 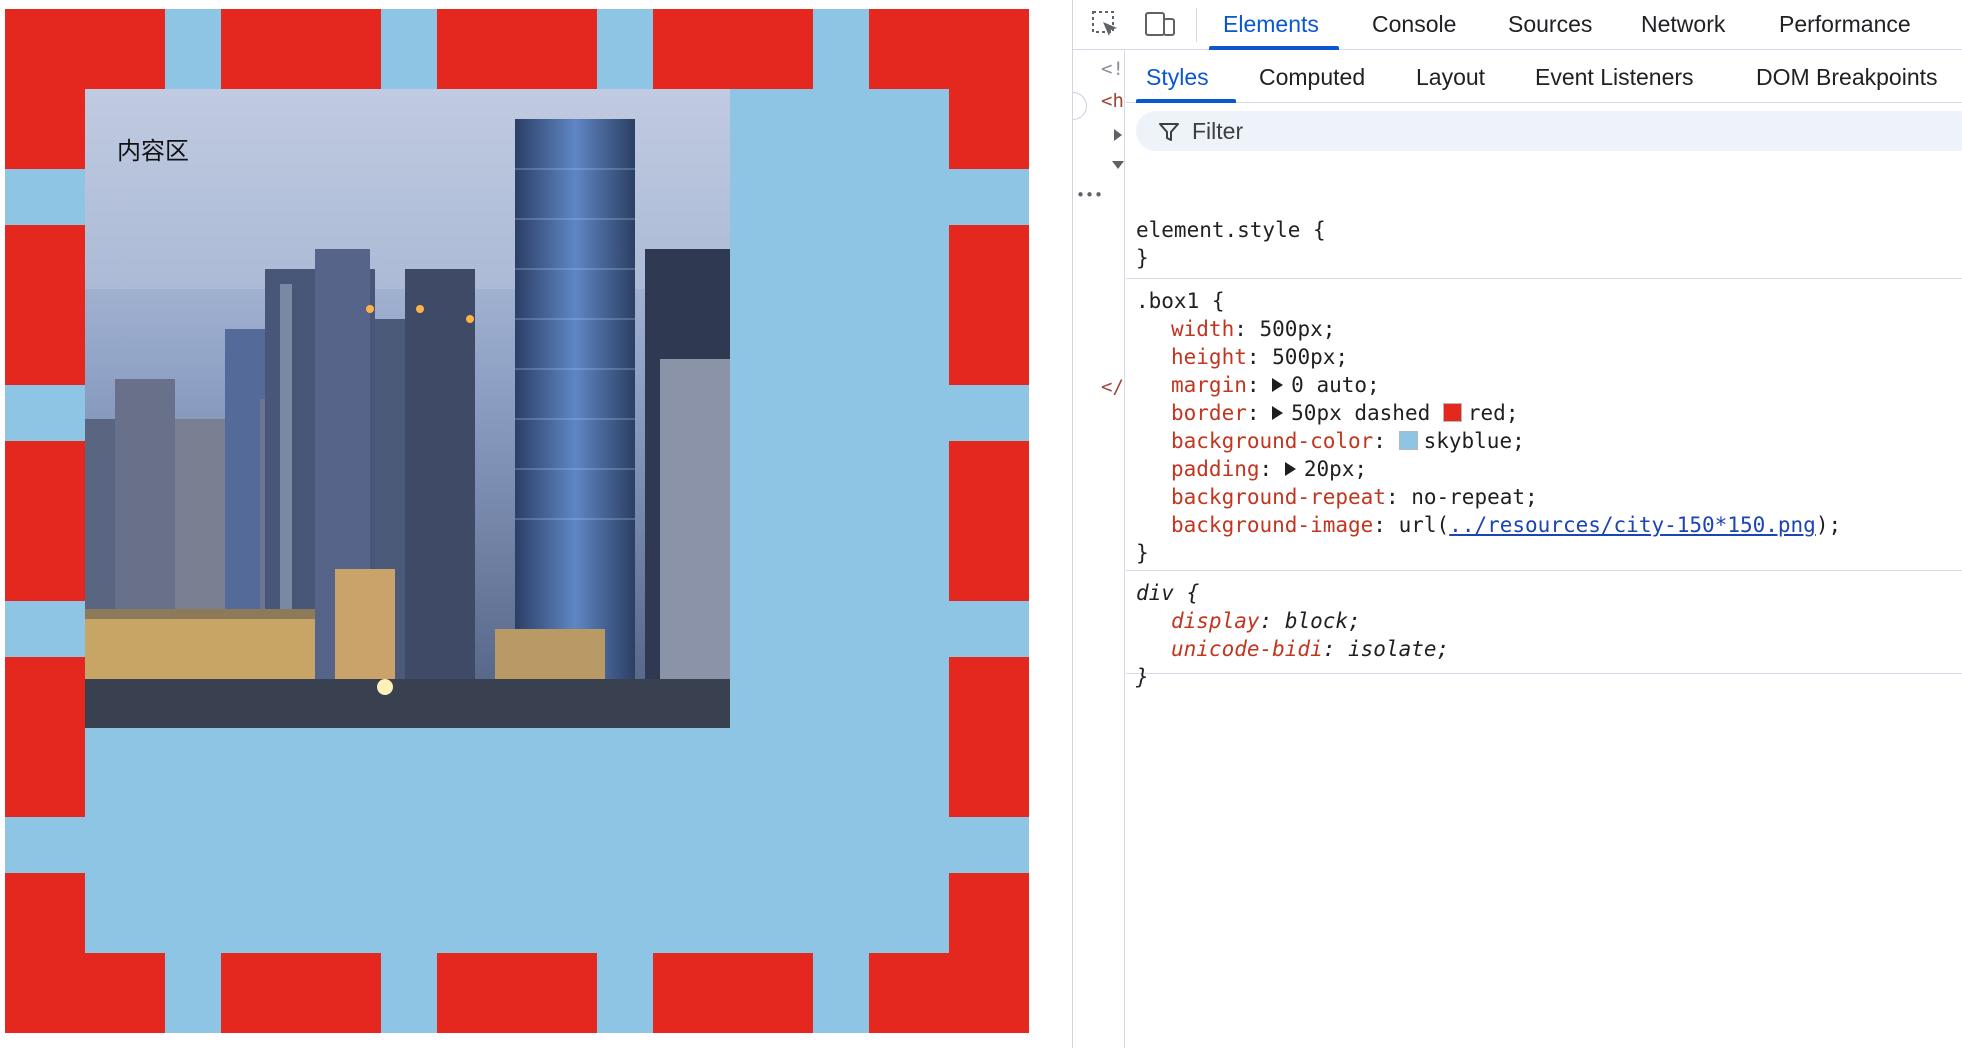 What do you see at coordinates (1414, 24) in the screenshot?
I see `tab-console: Console` at bounding box center [1414, 24].